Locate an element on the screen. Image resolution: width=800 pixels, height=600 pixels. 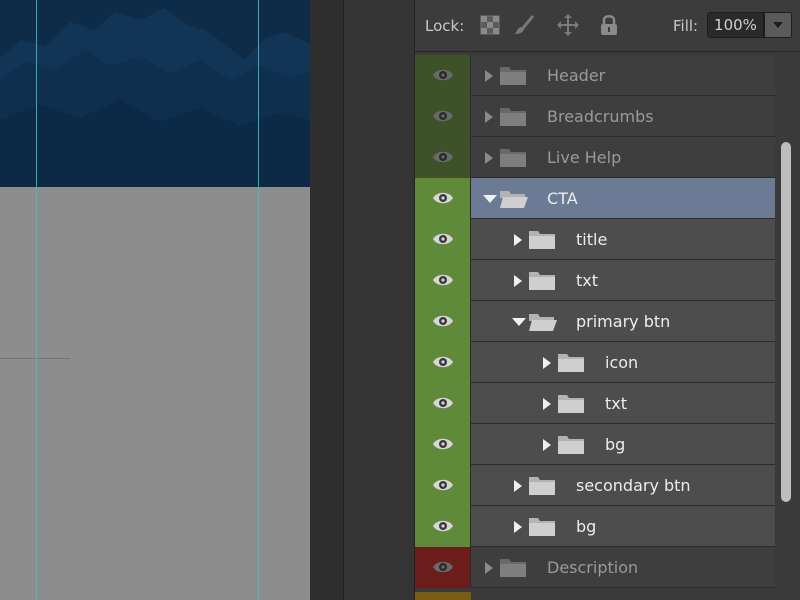
pasteboard is located at coordinates (326, 300).